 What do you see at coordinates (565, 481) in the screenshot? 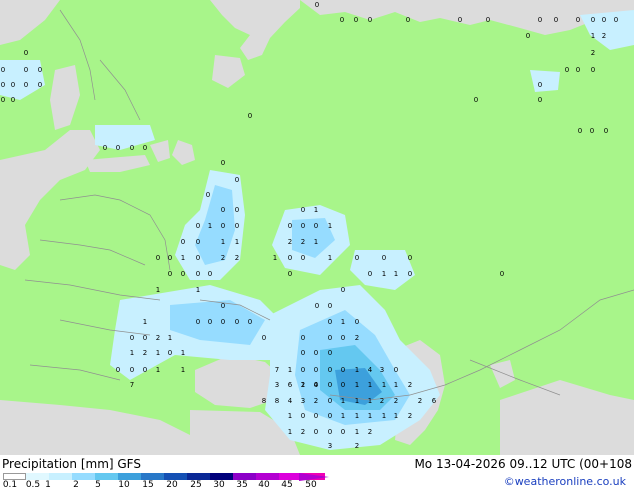
I see `credit-link: ©weatheronline.co.uk` at bounding box center [565, 481].